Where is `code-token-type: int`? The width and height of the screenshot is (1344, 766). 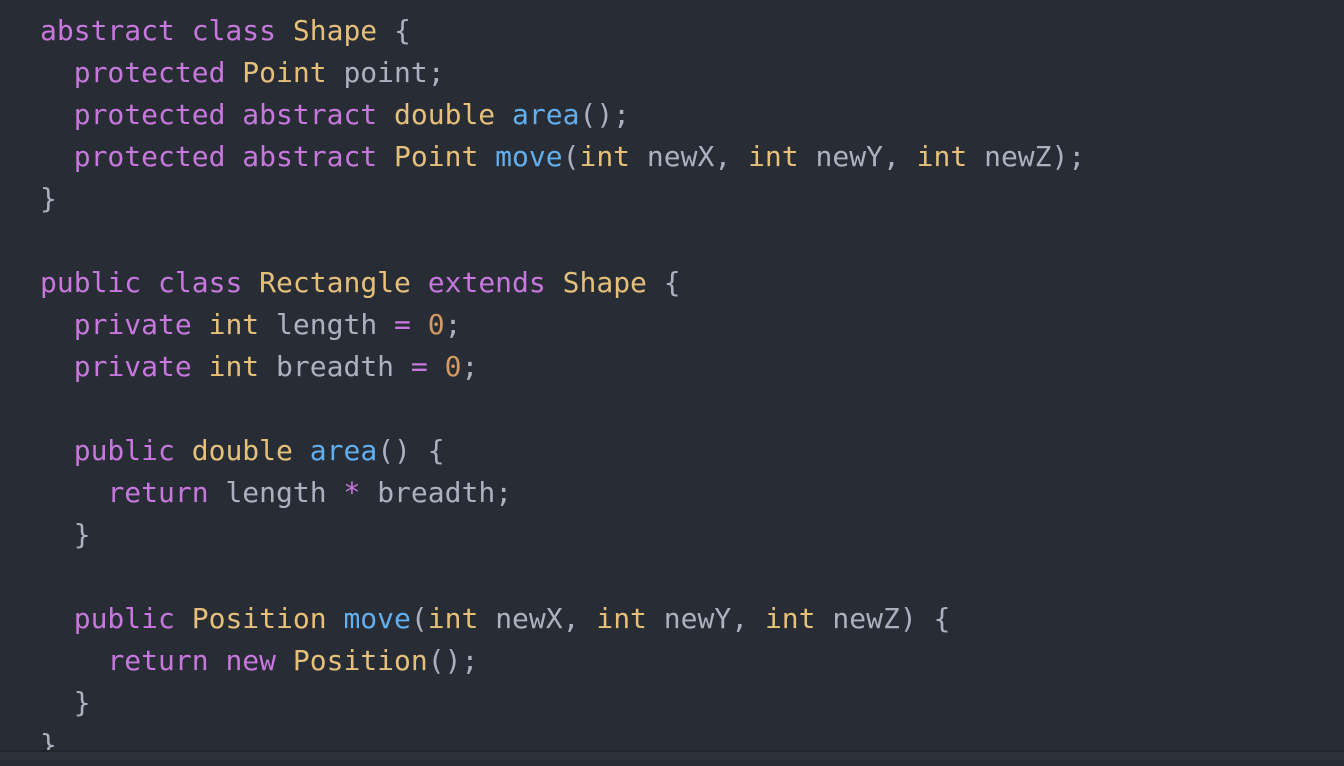 code-token-type: int is located at coordinates (621, 618).